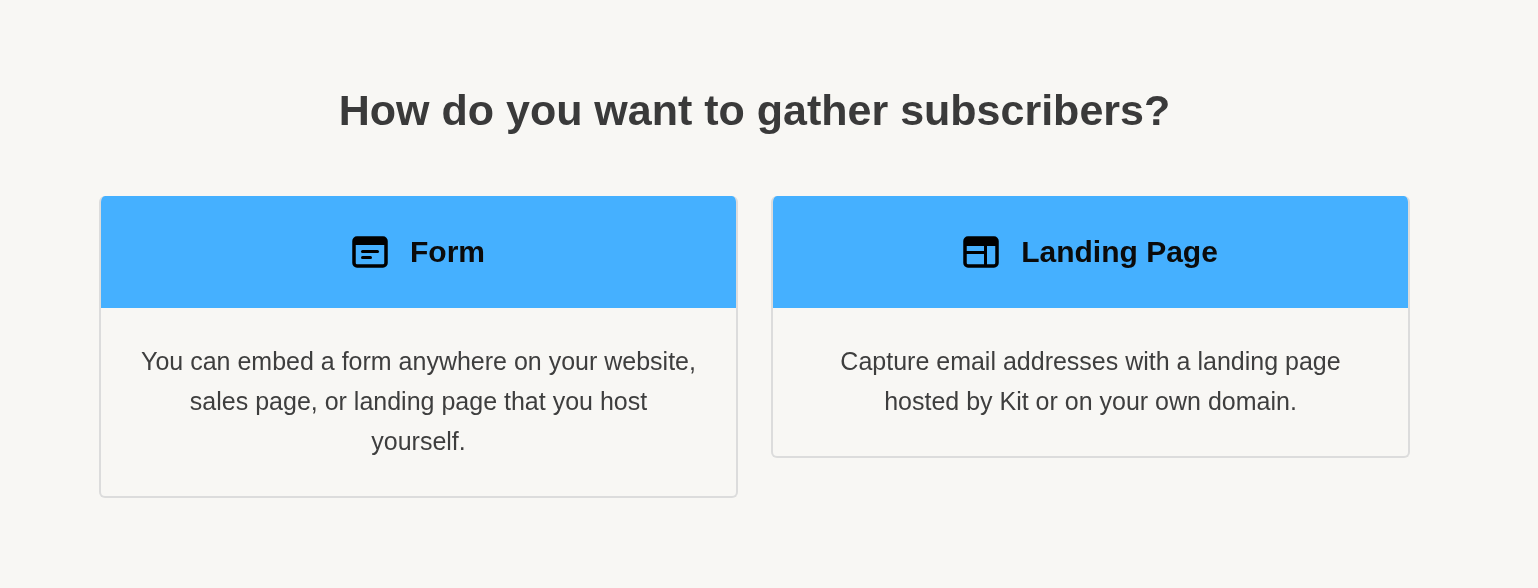 This screenshot has width=1538, height=588. I want to click on card-title: Form, so click(447, 252).